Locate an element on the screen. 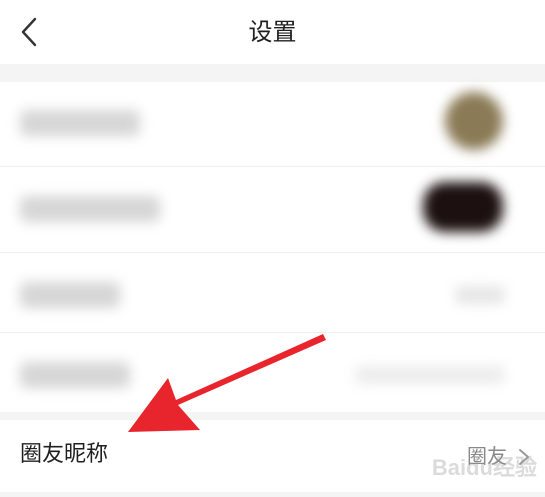 The image size is (545, 497). top-bar: 设置 is located at coordinates (272, 32).